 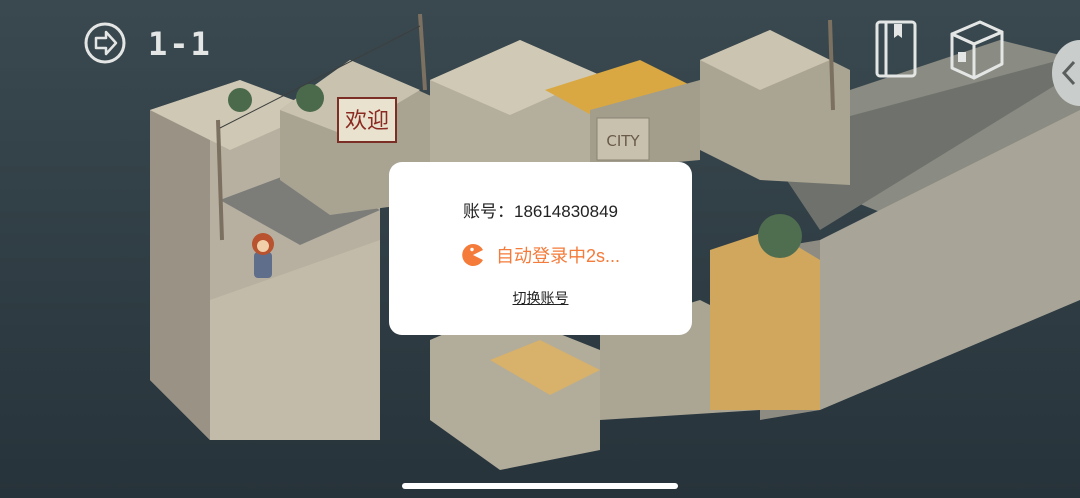 I want to click on pacman-loading-icon, so click(x=472, y=255).